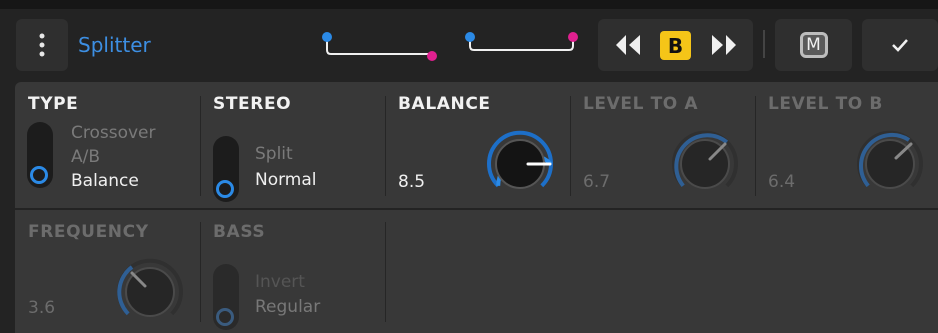 The height and width of the screenshot is (333, 938). I want to click on menu-button, so click(42, 45).